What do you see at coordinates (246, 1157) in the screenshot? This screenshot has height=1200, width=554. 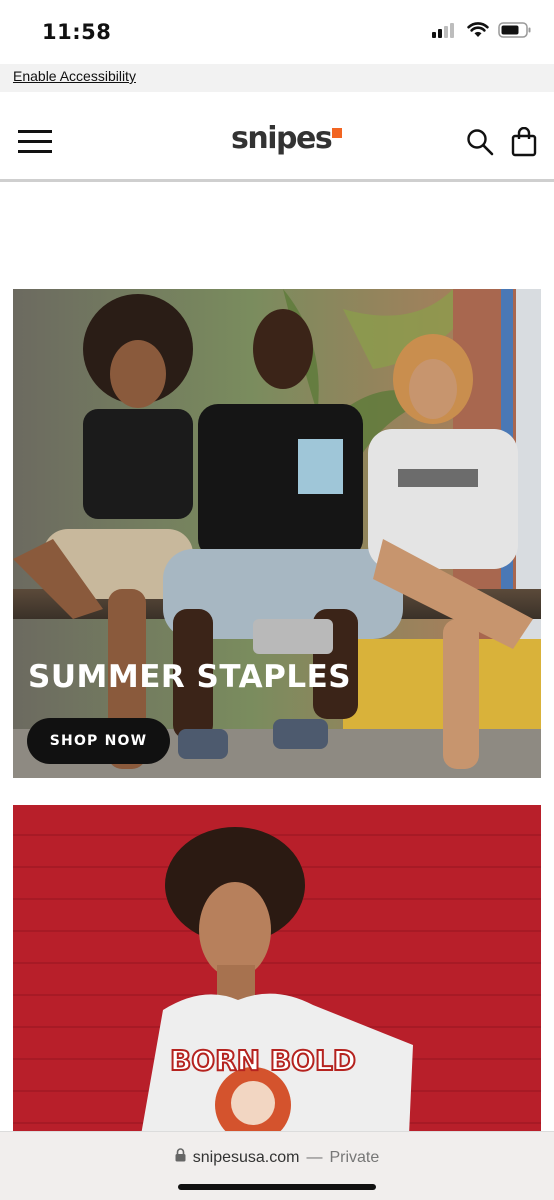 I see `url-domain: snipesusa.com` at bounding box center [246, 1157].